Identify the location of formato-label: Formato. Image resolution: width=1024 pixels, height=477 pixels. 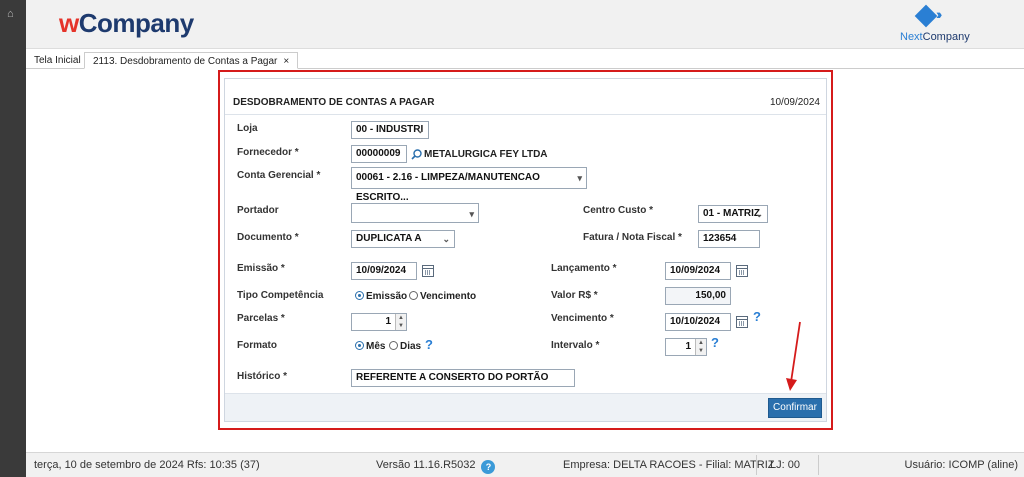
(257, 345).